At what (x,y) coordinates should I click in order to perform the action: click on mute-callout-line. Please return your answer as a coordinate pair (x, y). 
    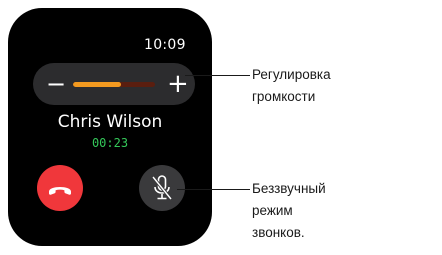
    Looking at the image, I should click on (213, 189).